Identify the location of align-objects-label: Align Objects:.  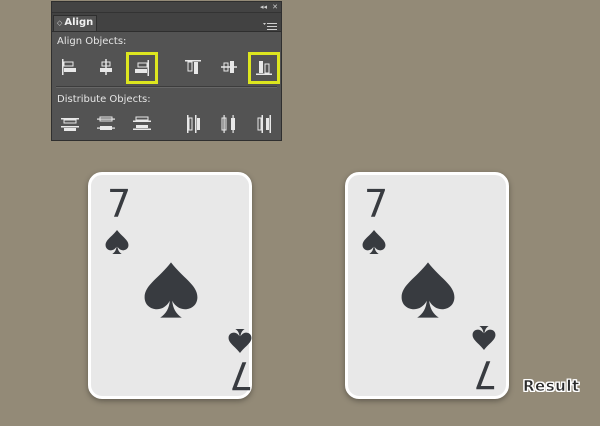
(92, 41).